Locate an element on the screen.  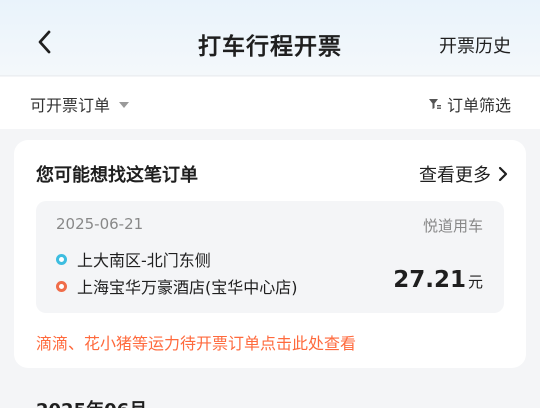
end-location-text: 上海宝华万豪酒店(宝华中心店) is located at coordinates (187, 287).